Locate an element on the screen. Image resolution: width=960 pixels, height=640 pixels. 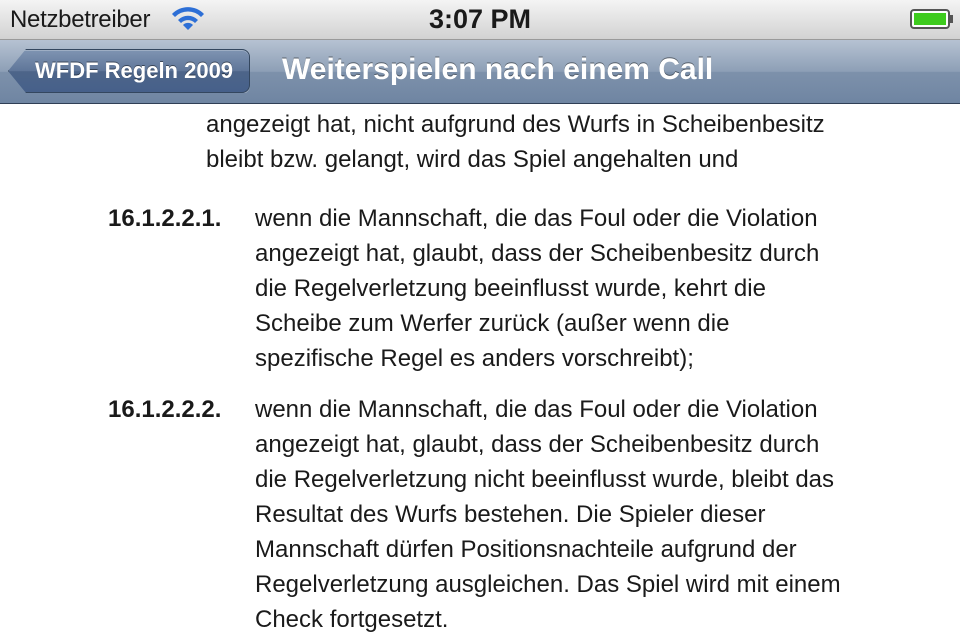
text-line: Check fortgesetzt. is located at coordinates (352, 619).